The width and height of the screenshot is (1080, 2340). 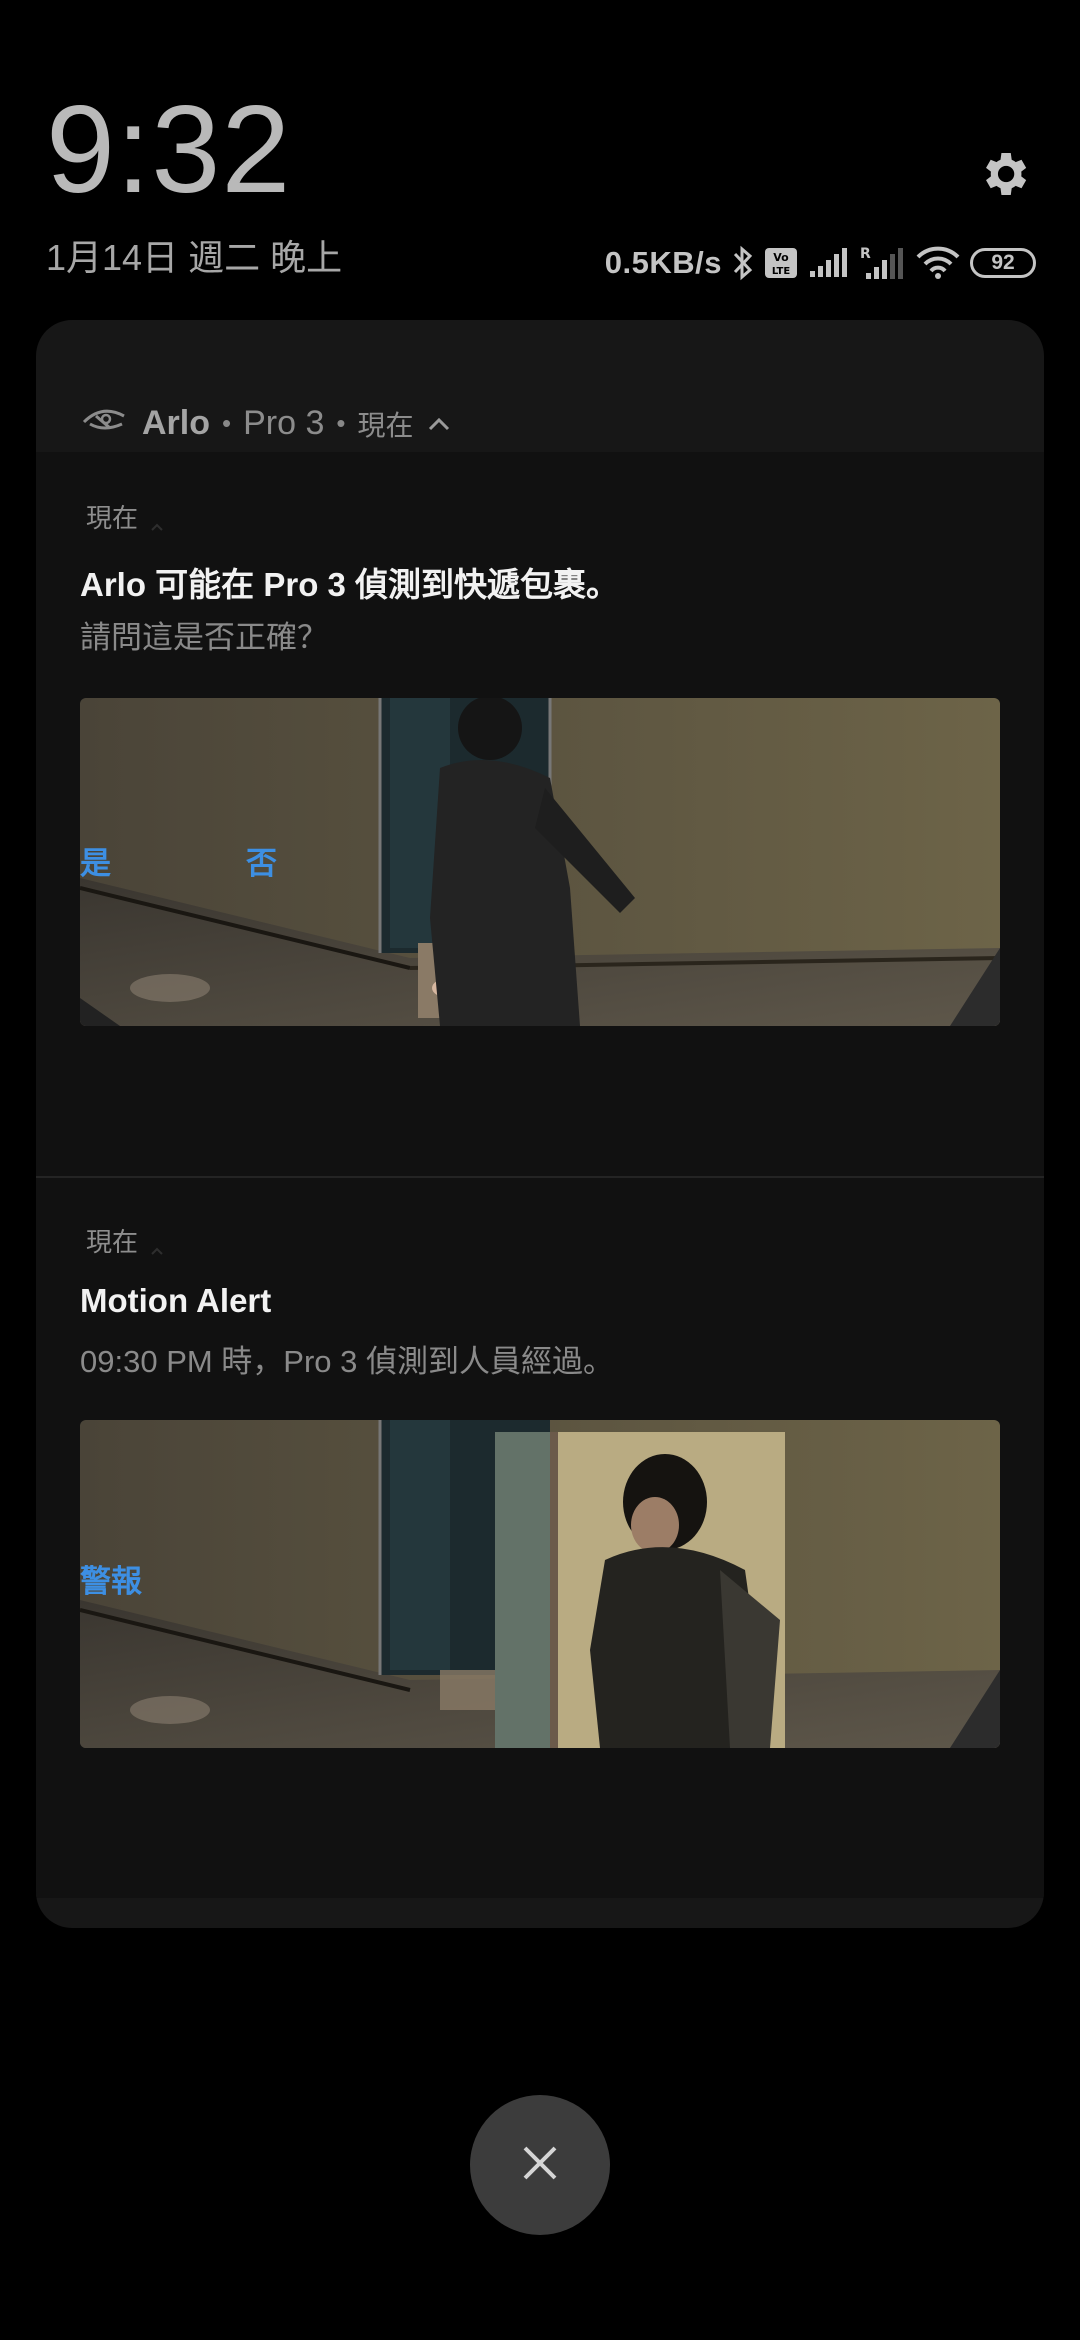 I want to click on no-button: 否, so click(x=261, y=860).